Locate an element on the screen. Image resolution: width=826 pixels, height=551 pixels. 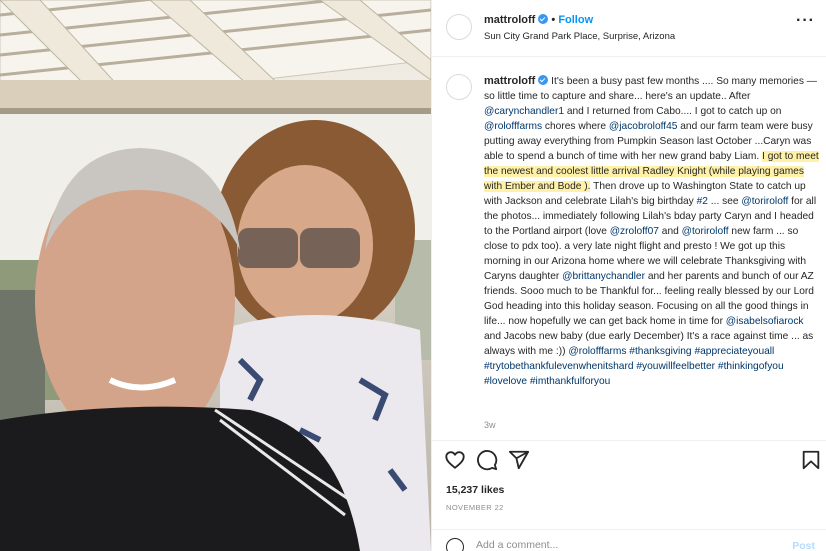
hashtag-link: #trytobethankfulevenwhenitshard is located at coordinates (559, 366).